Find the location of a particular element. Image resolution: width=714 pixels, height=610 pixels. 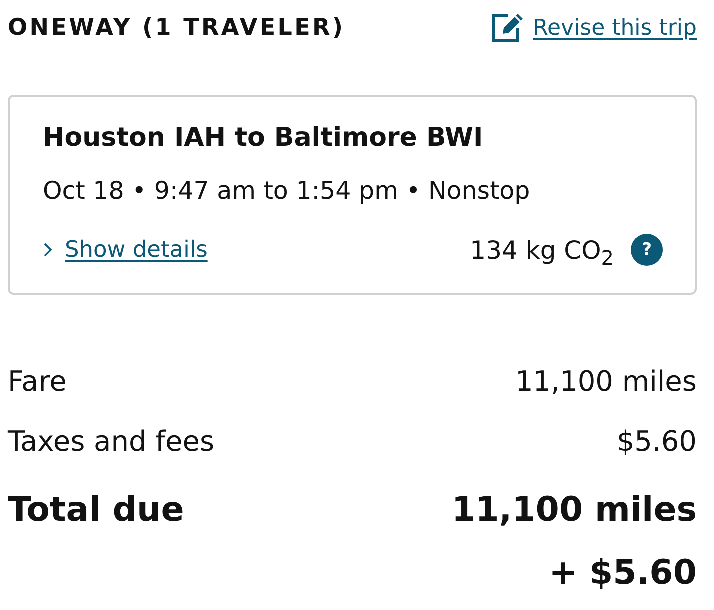

price-label: Taxes and fees is located at coordinates (111, 441).